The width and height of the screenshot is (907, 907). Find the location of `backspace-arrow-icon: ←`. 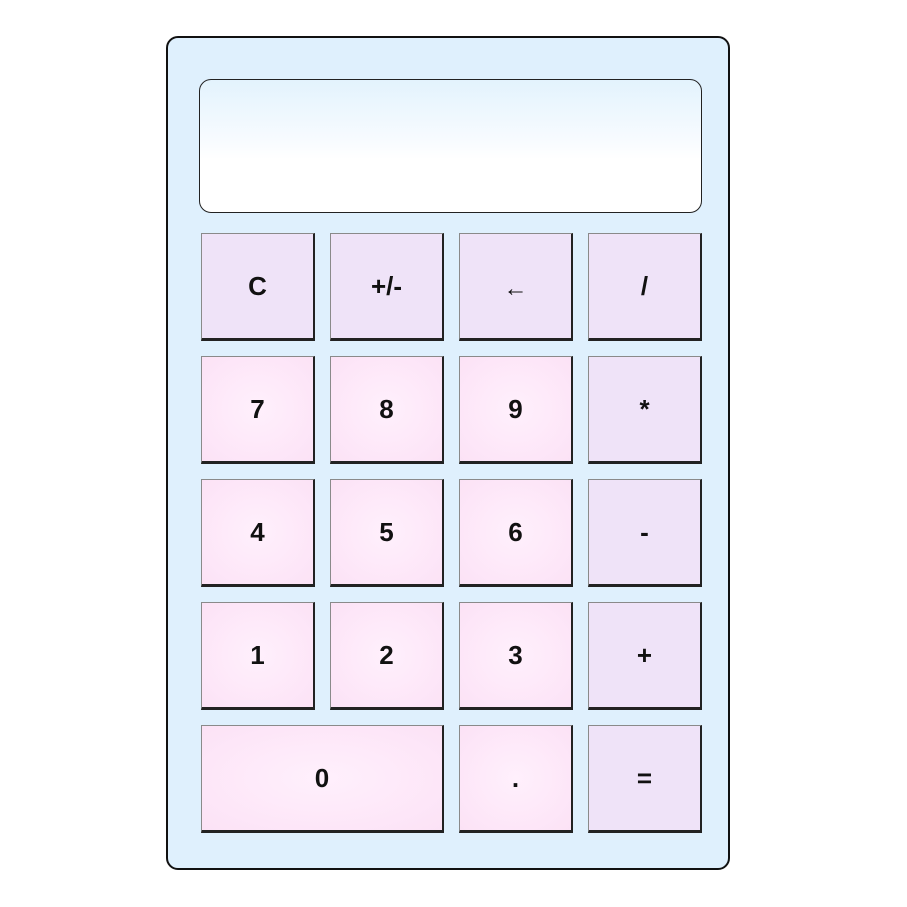

backspace-arrow-icon: ← is located at coordinates (515, 288).